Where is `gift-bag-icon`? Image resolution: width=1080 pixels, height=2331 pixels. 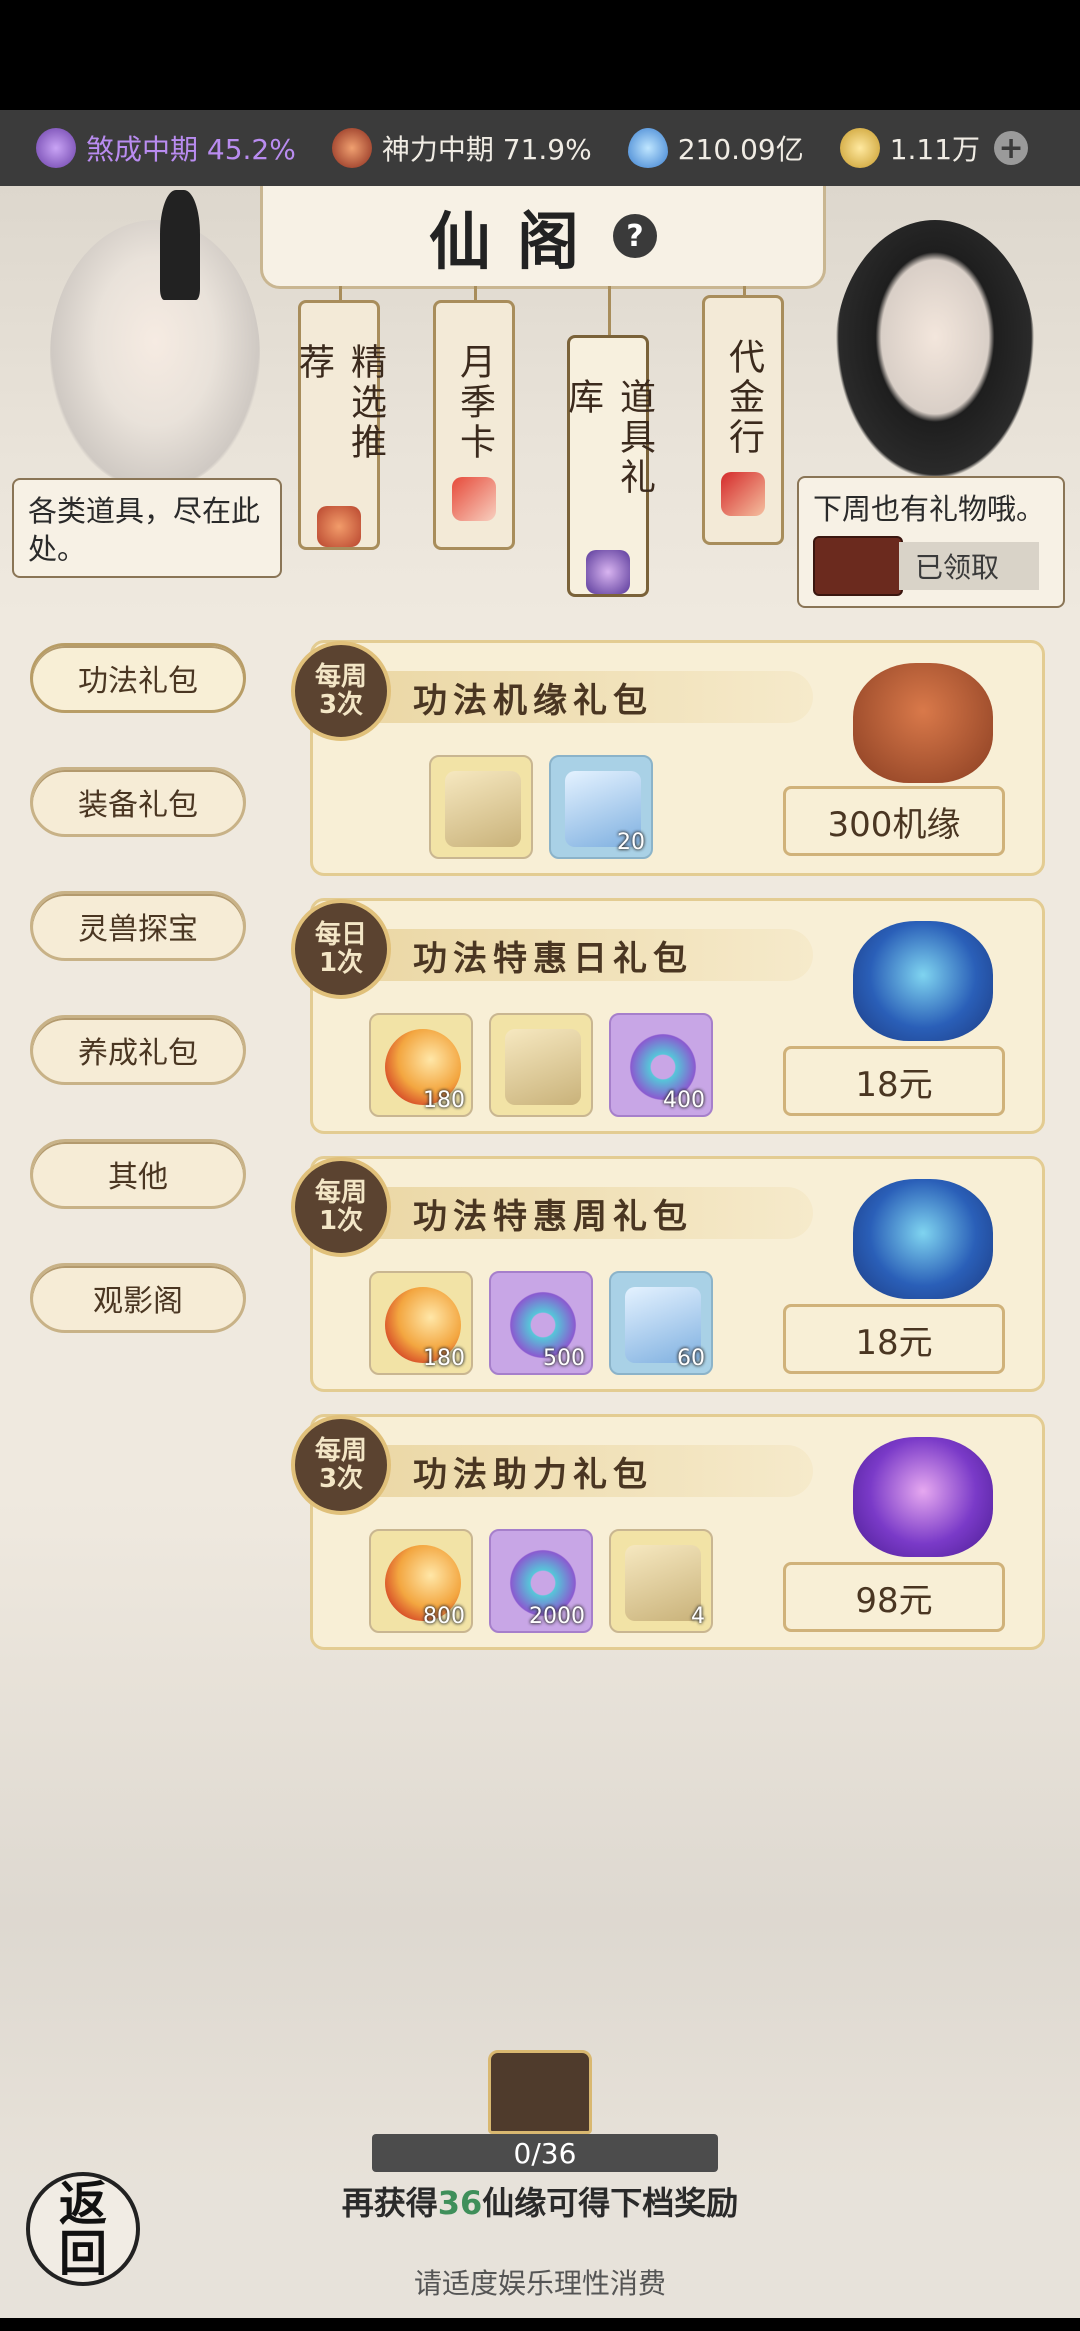 gift-bag-icon is located at coordinates (339, 526).